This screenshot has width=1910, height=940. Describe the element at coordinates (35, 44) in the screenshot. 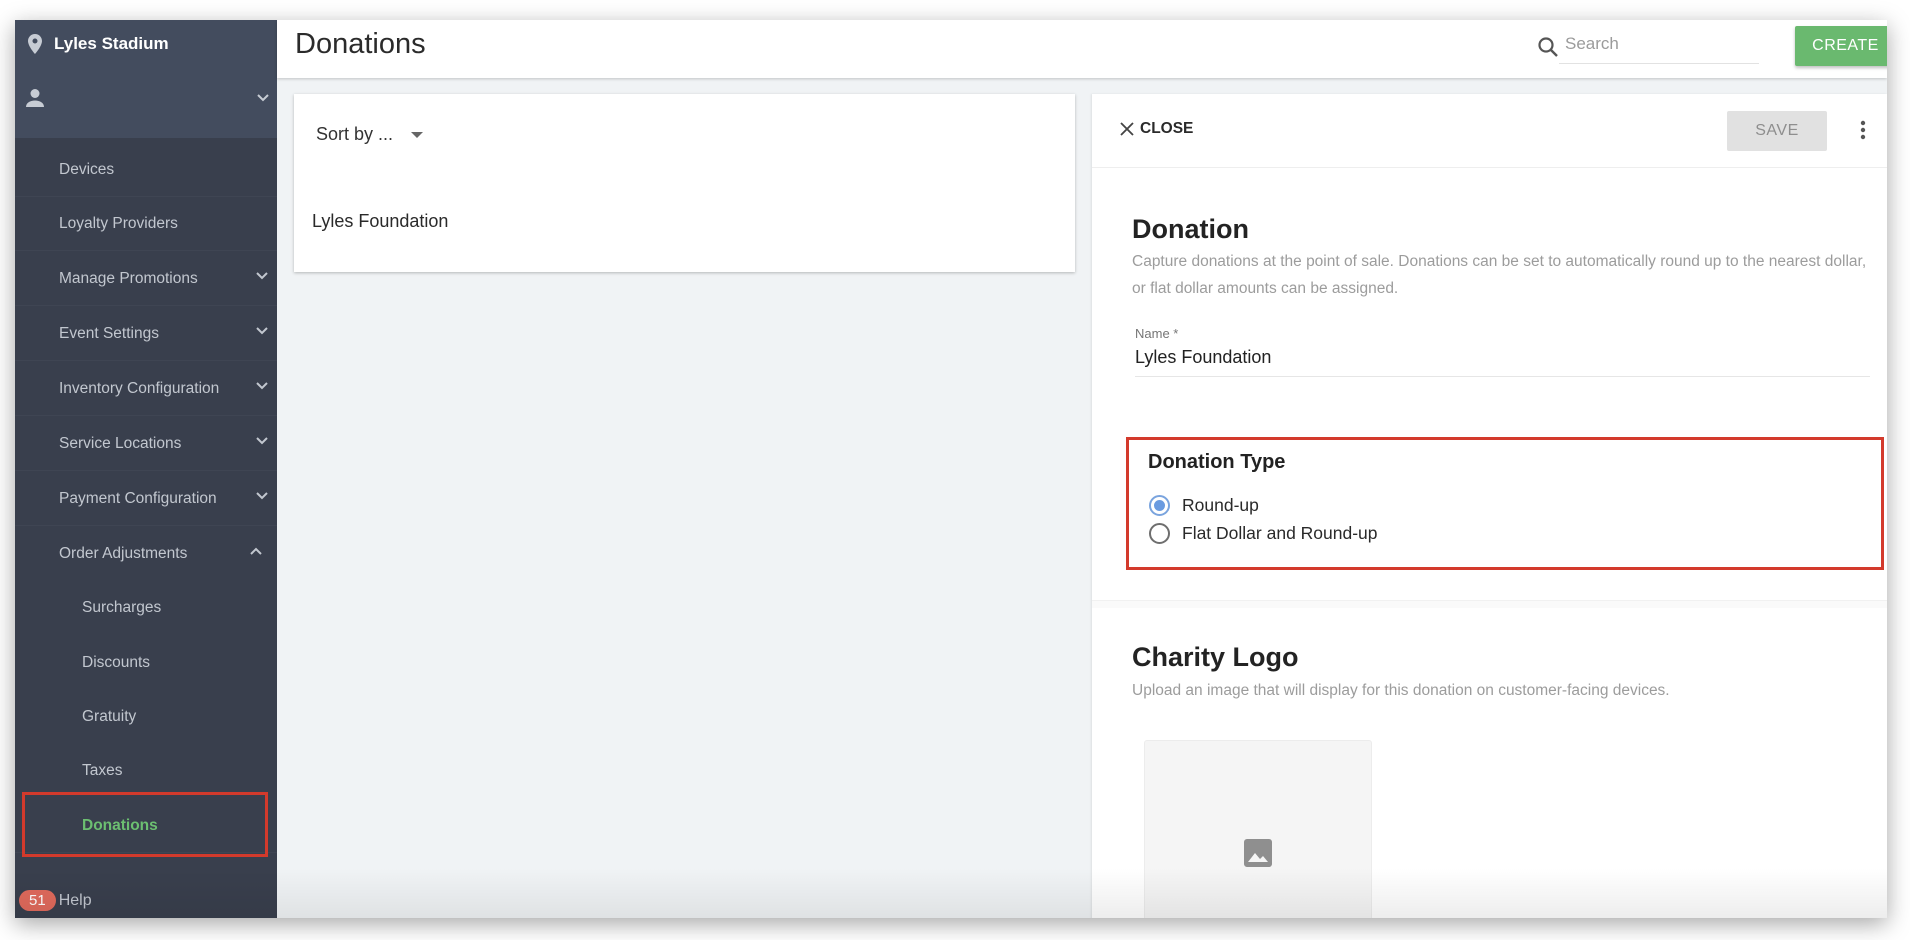

I see `location-pin-icon` at that location.